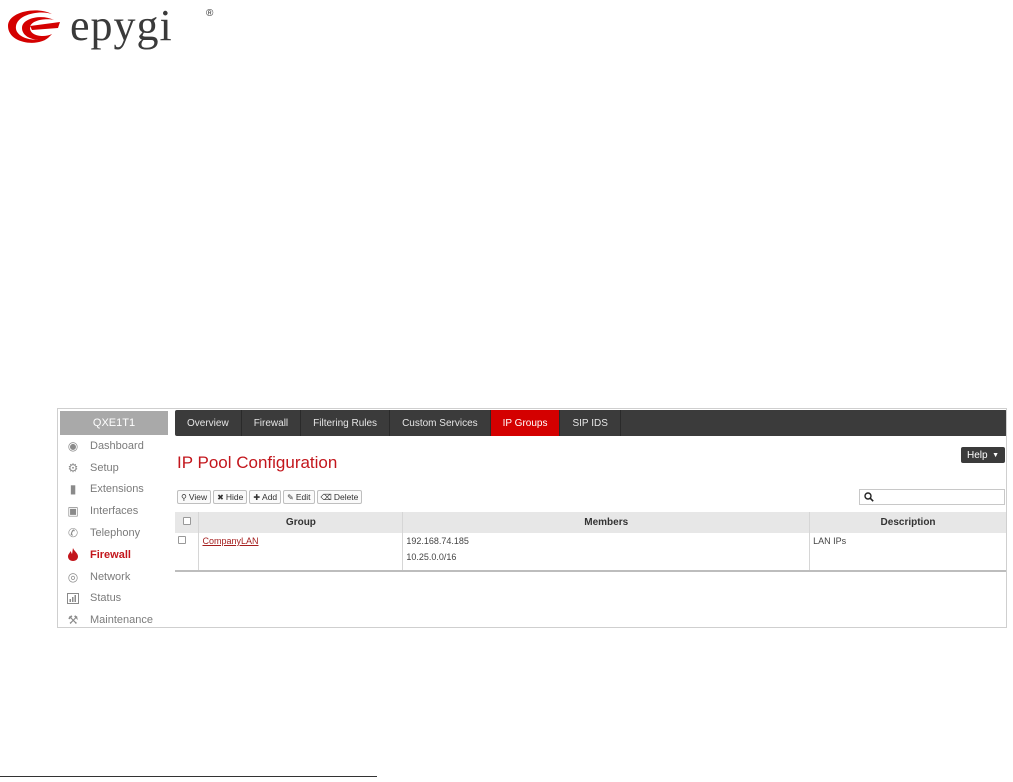 This screenshot has width=1013, height=782. What do you see at coordinates (210, 13) in the screenshot?
I see `logo-registered-mark: ®` at bounding box center [210, 13].